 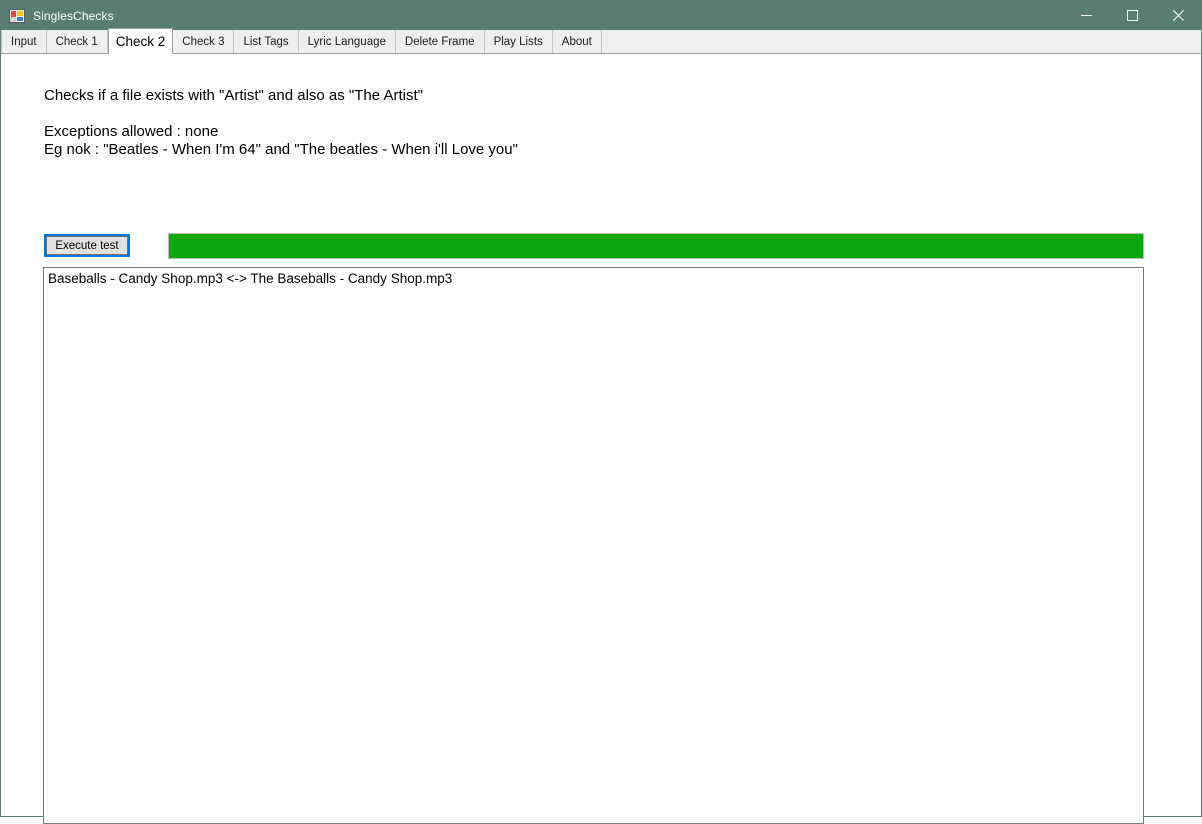 I want to click on tab-check-2: Check 2, so click(x=140, y=41).